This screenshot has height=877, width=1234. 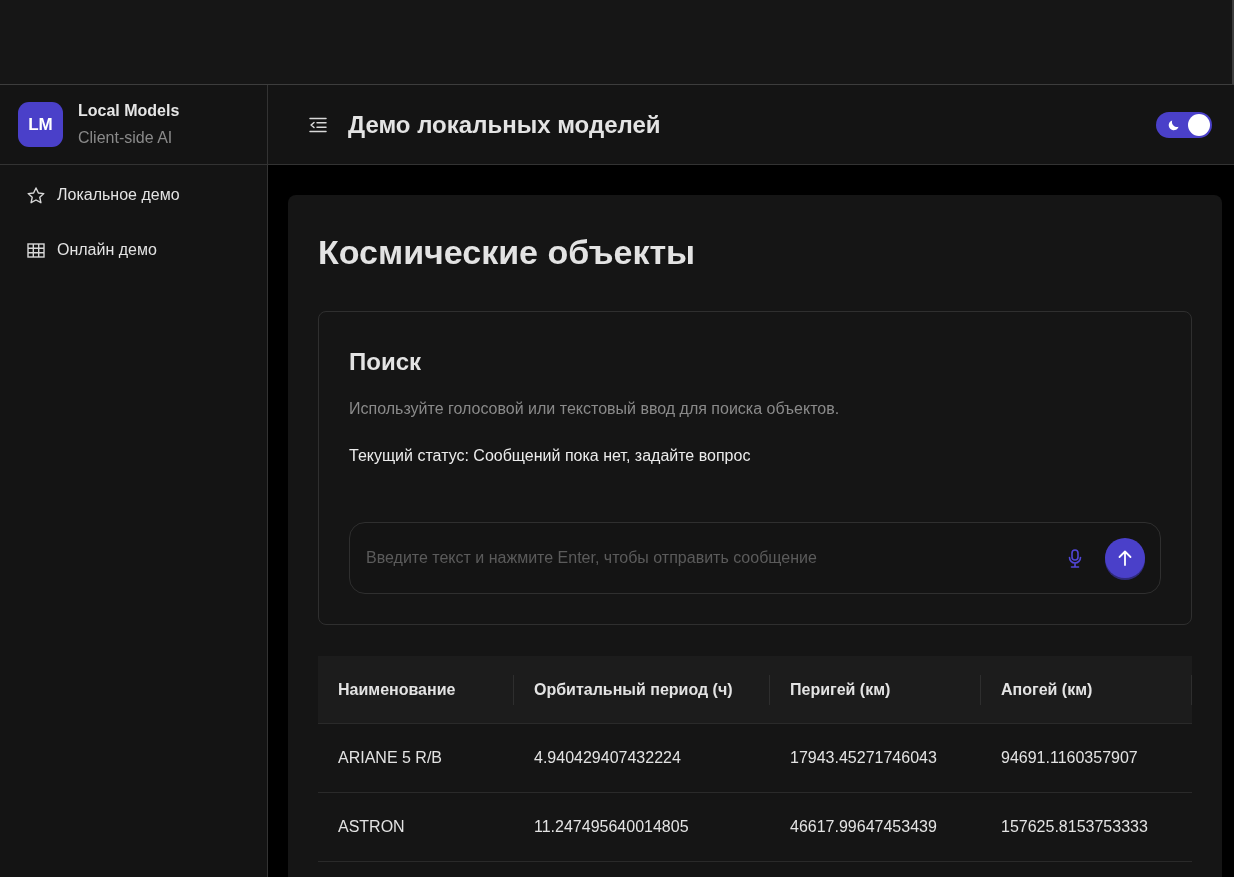 I want to click on table-cell-text: 11.247495640014805, so click(x=611, y=827).